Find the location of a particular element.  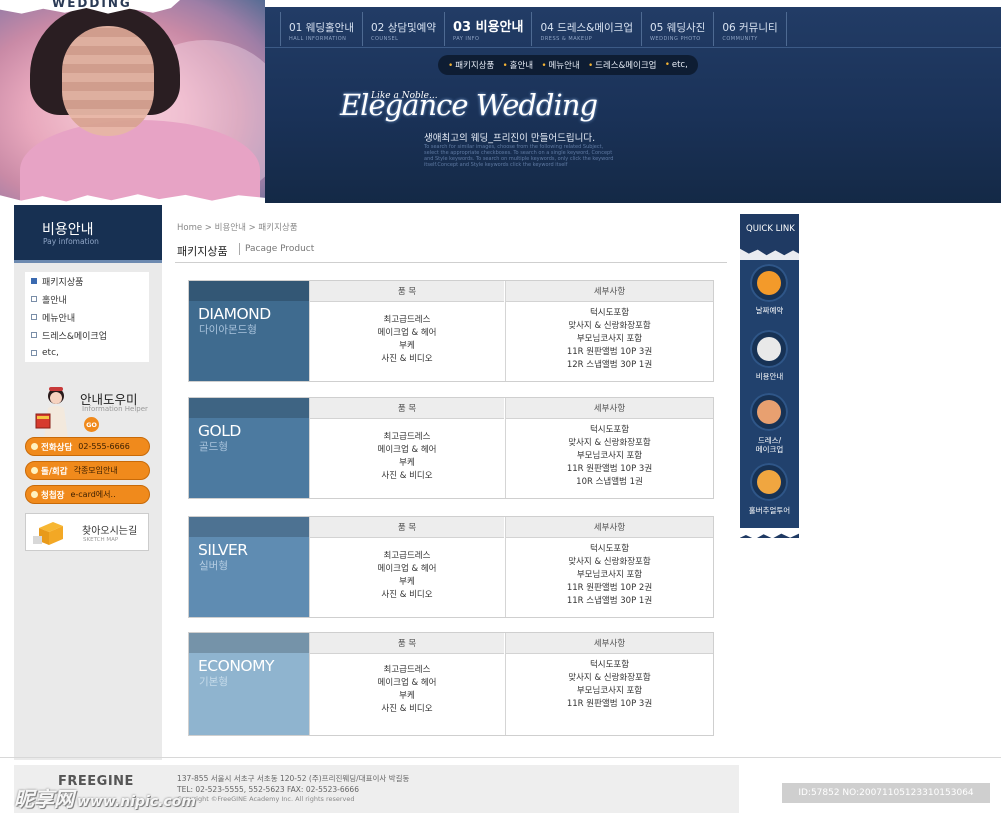

gnb-label: 05 웨딩사진 is located at coordinates (677, 28).